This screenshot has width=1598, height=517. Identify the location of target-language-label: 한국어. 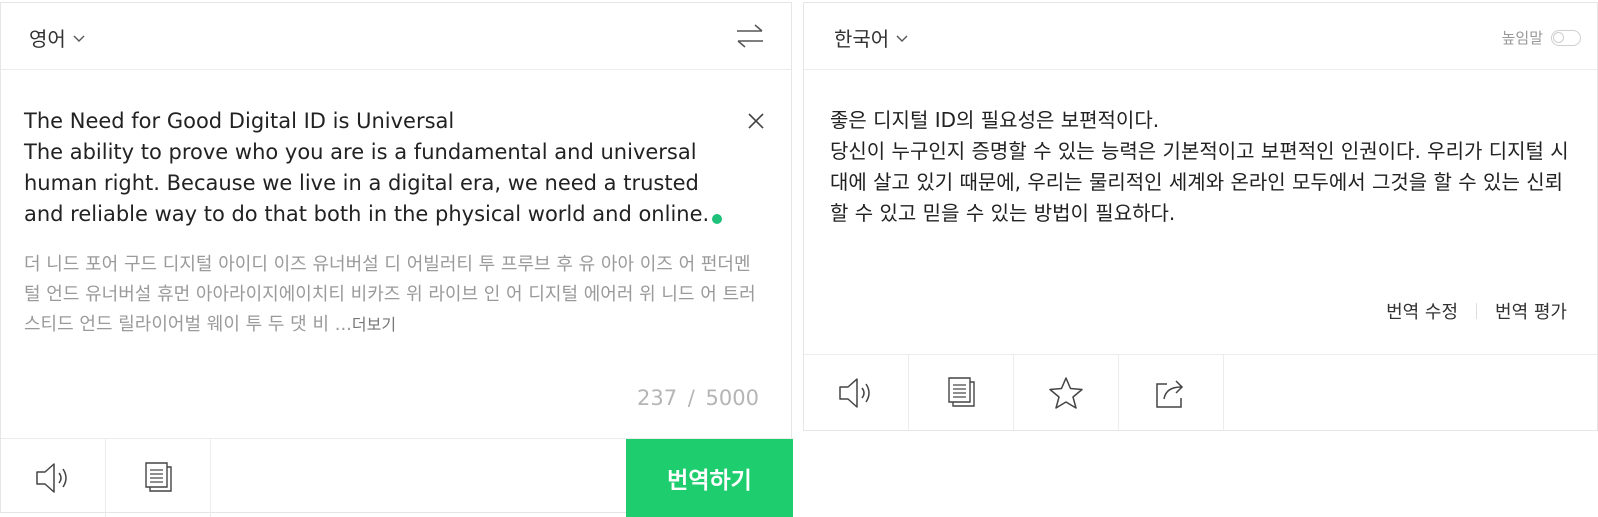
(862, 39).